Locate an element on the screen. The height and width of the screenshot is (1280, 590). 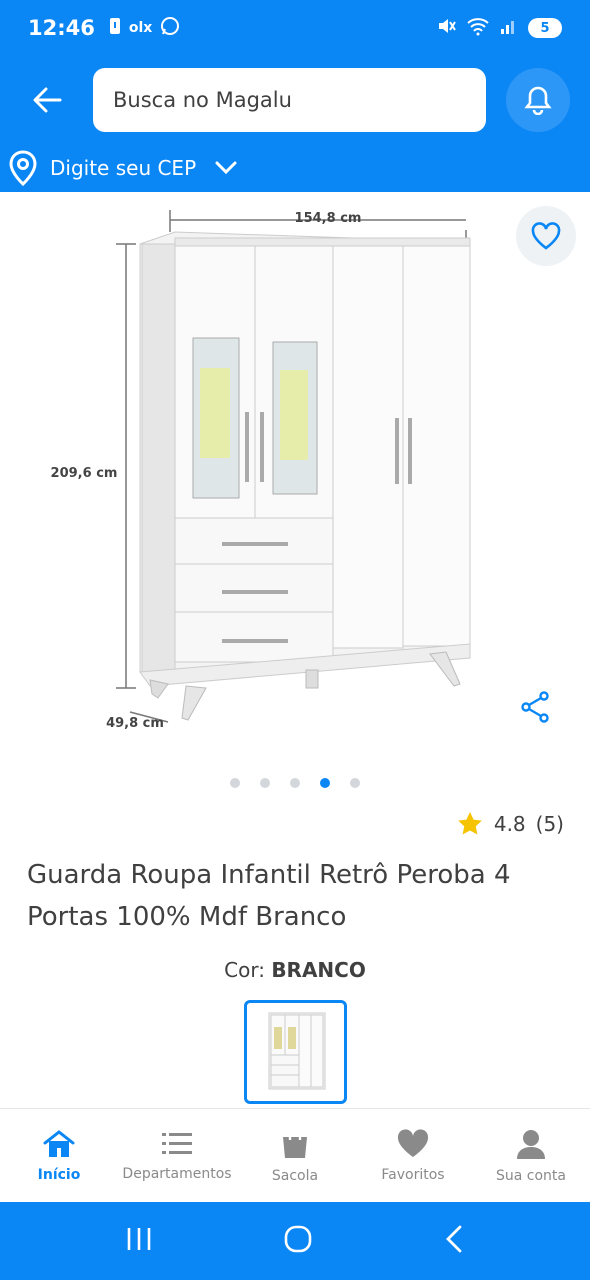
color-selector-label: Cor: BRANCO is located at coordinates (295, 970).